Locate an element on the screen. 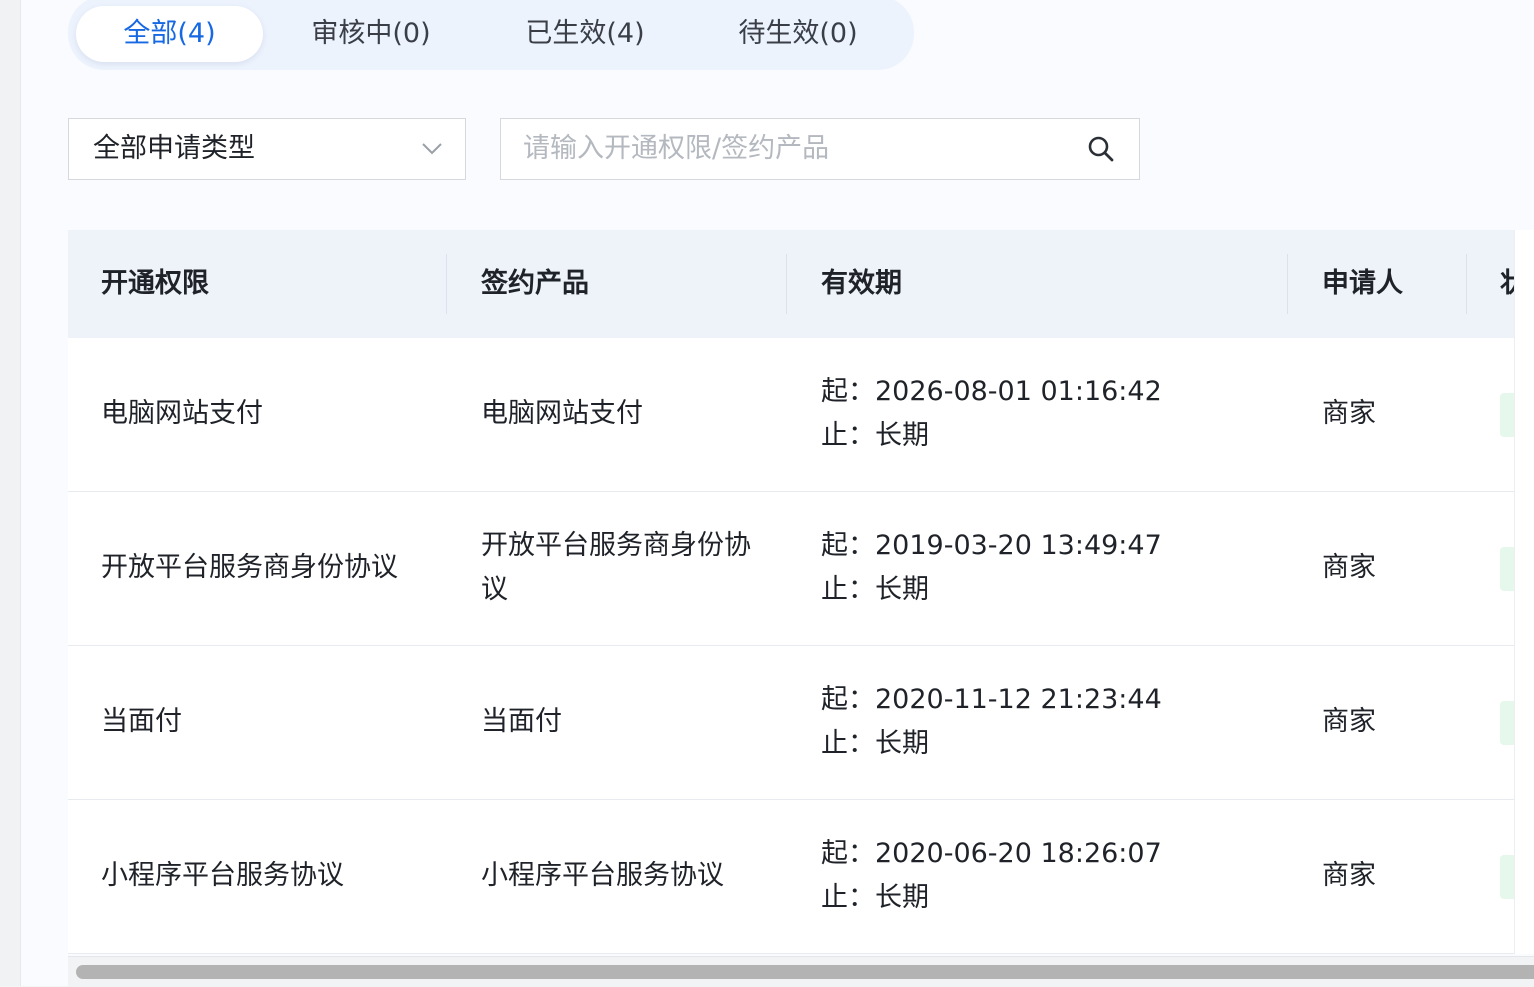 The height and width of the screenshot is (987, 1534). table-header: 开通权限 签约产品 有效期 申请人 状 is located at coordinates (801, 284).